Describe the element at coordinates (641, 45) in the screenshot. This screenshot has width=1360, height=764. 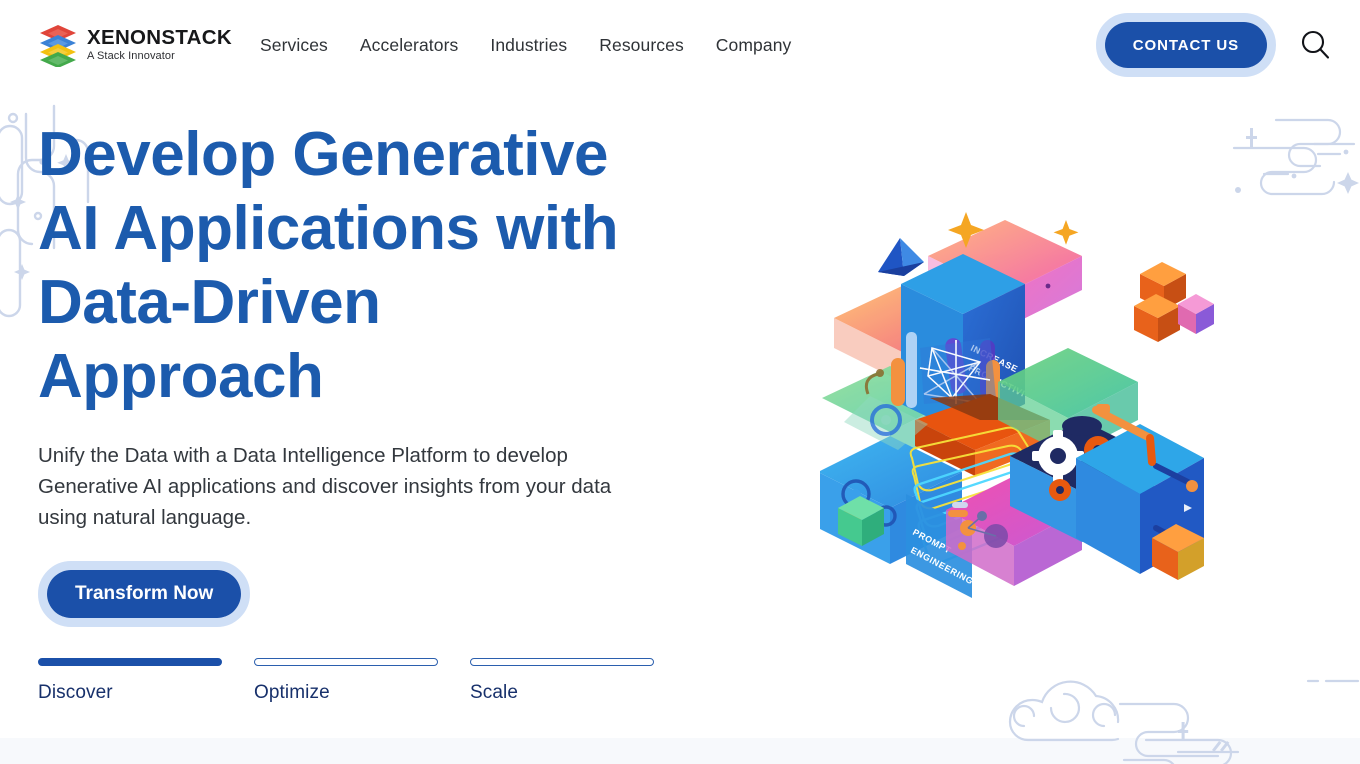
I see `nav-item-resources: Resources` at that location.